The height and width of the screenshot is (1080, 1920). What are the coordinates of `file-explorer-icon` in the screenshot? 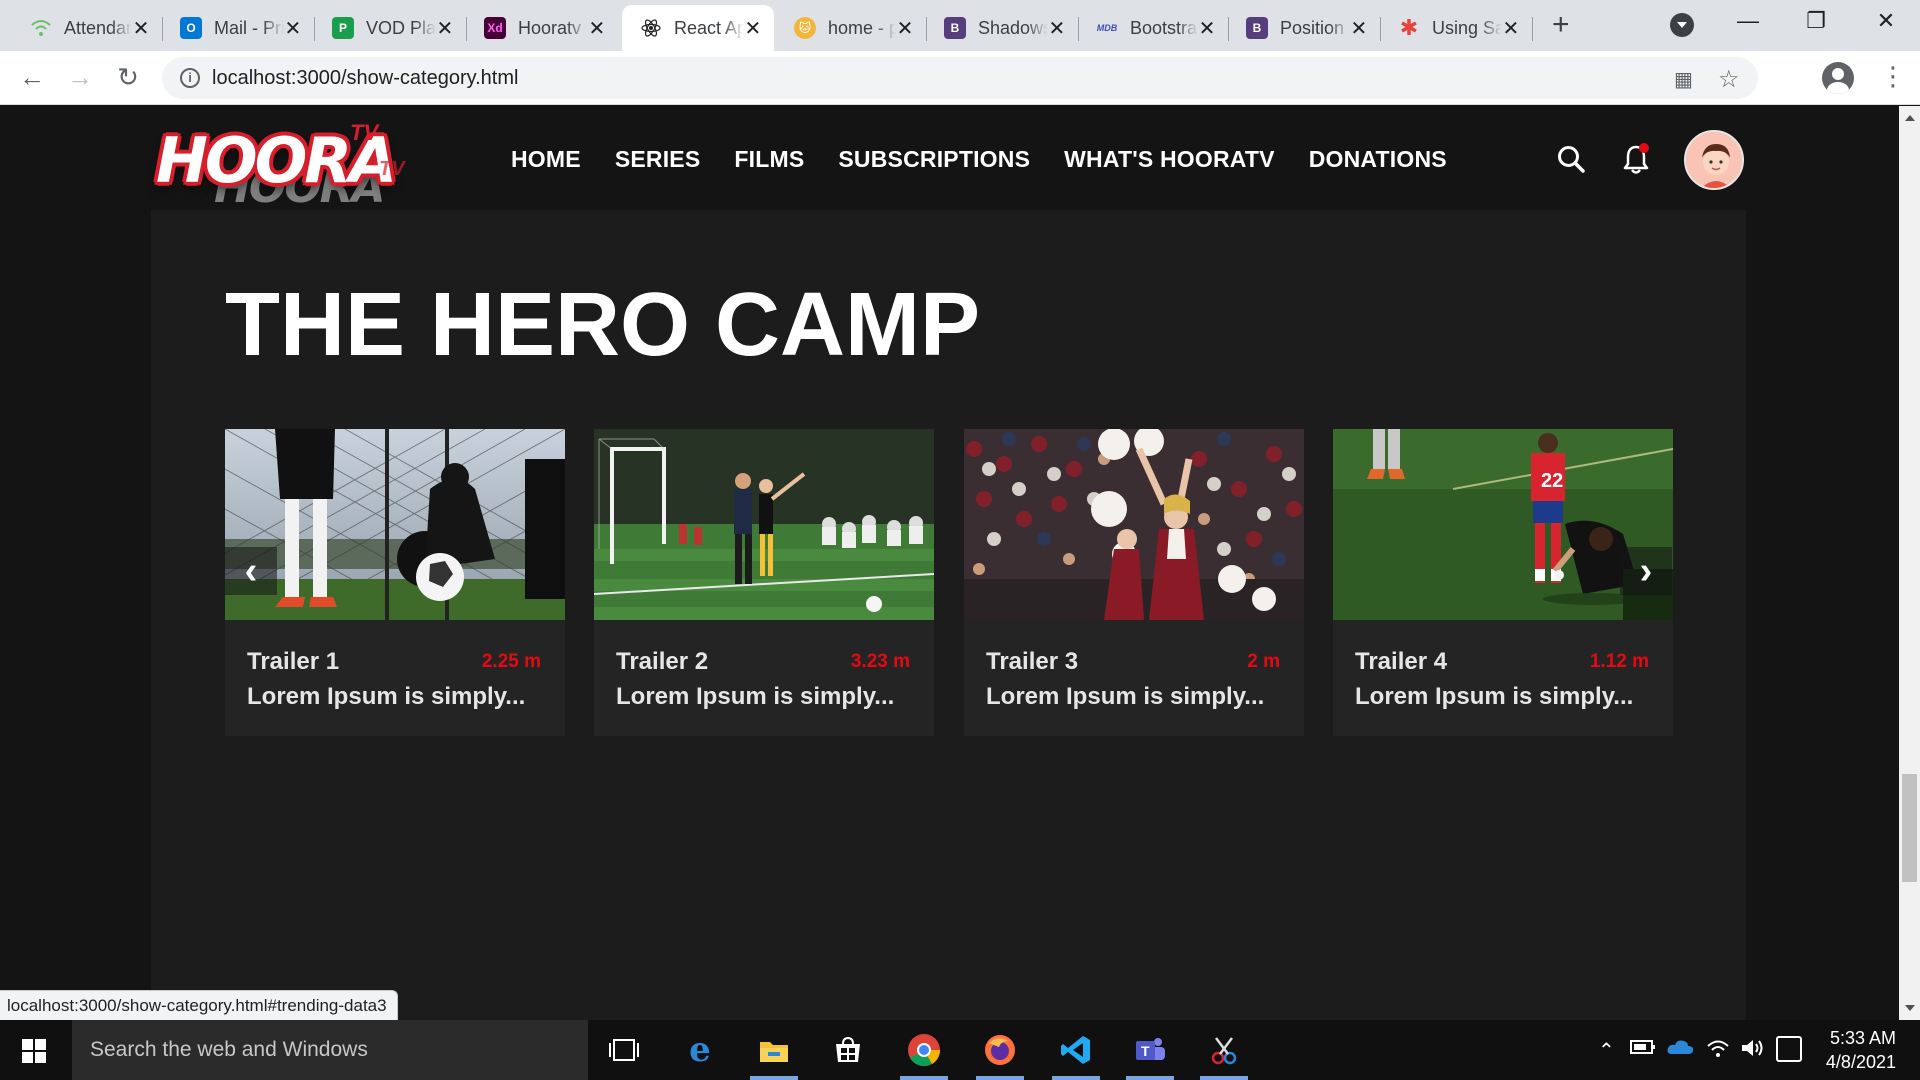 It's located at (774, 1050).